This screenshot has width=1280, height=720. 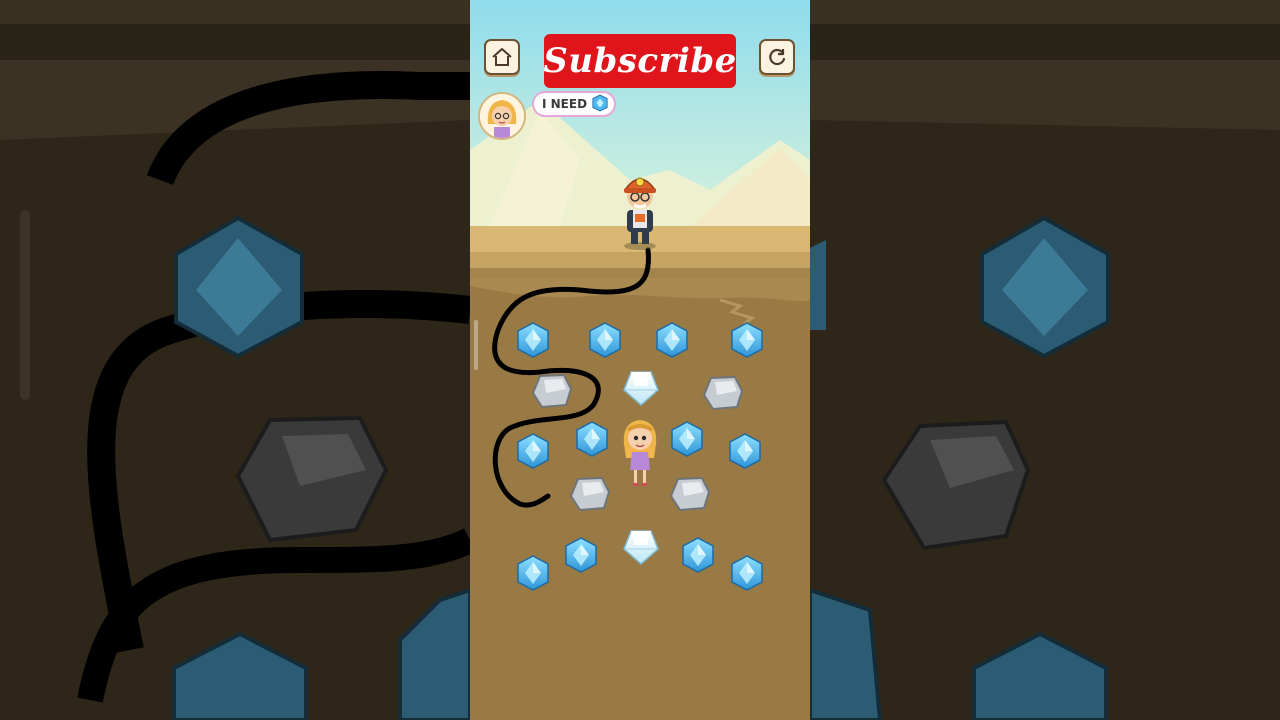 I want to click on restart-icon, so click(x=777, y=57).